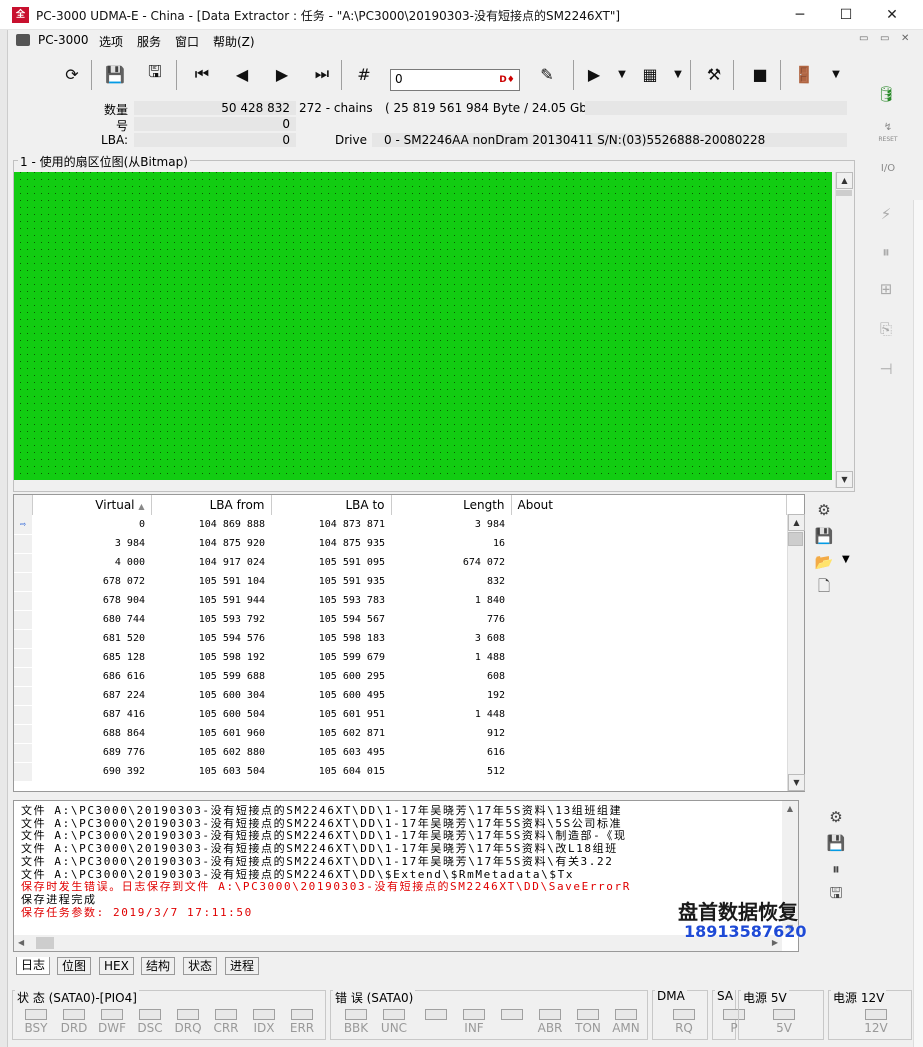  What do you see at coordinates (824, 562) in the screenshot?
I see `table-open-icon: 📂` at bounding box center [824, 562].